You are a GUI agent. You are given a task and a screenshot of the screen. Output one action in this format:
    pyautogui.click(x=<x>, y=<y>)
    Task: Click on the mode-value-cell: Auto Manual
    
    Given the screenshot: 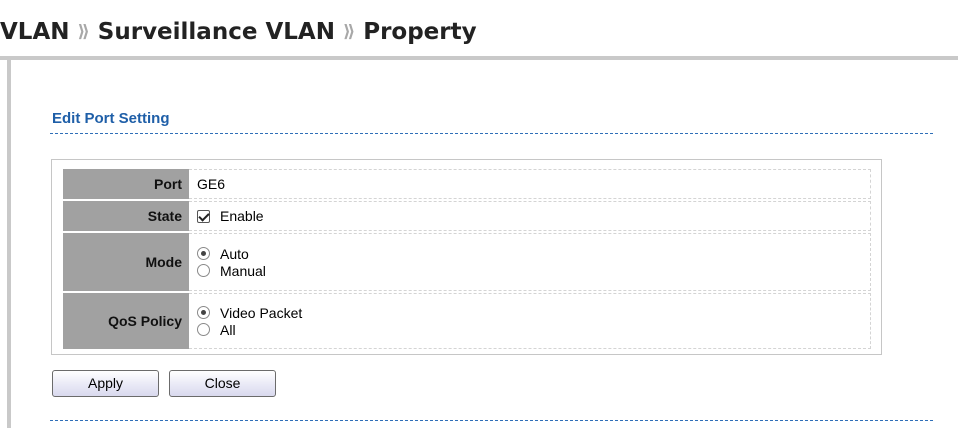 What is the action you would take?
    pyautogui.click(x=530, y=262)
    